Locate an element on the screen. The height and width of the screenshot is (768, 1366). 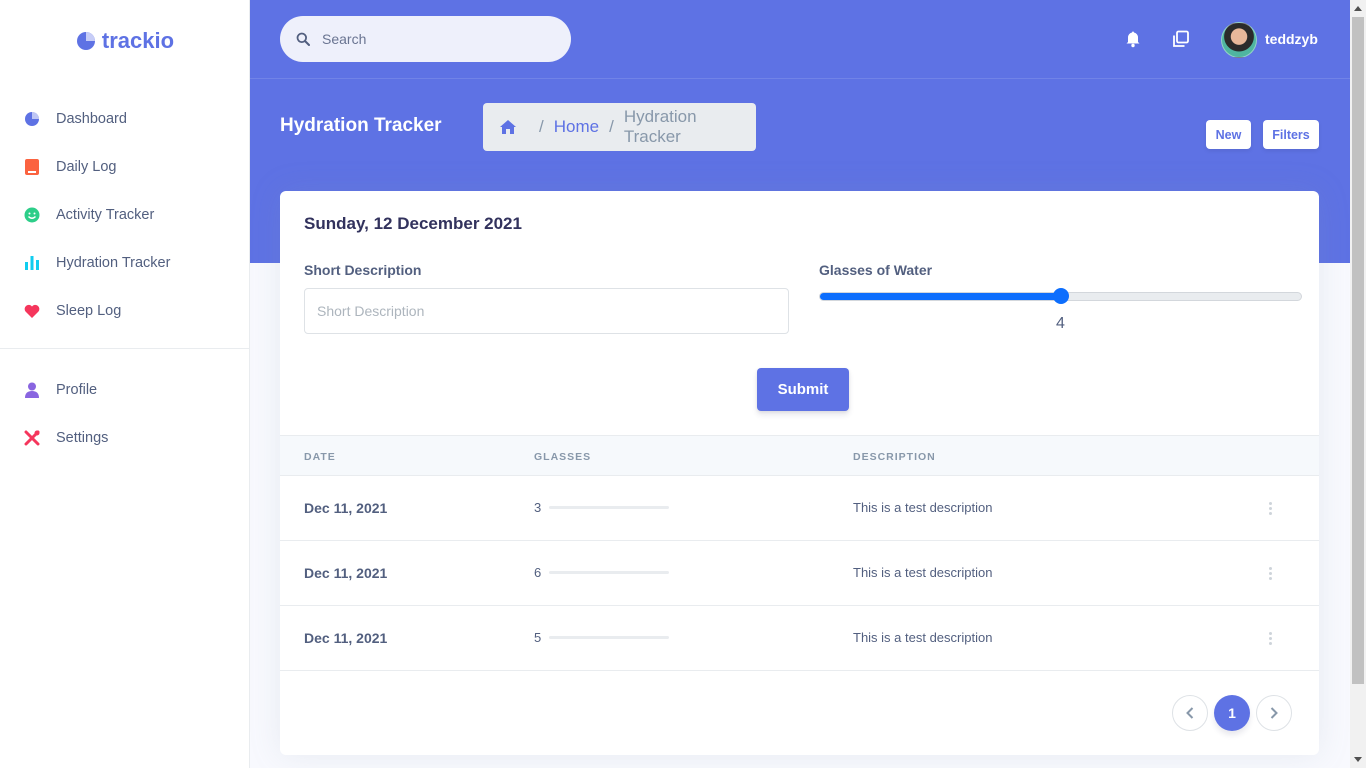
row-glasses: 3 is located at coordinates (602, 507).